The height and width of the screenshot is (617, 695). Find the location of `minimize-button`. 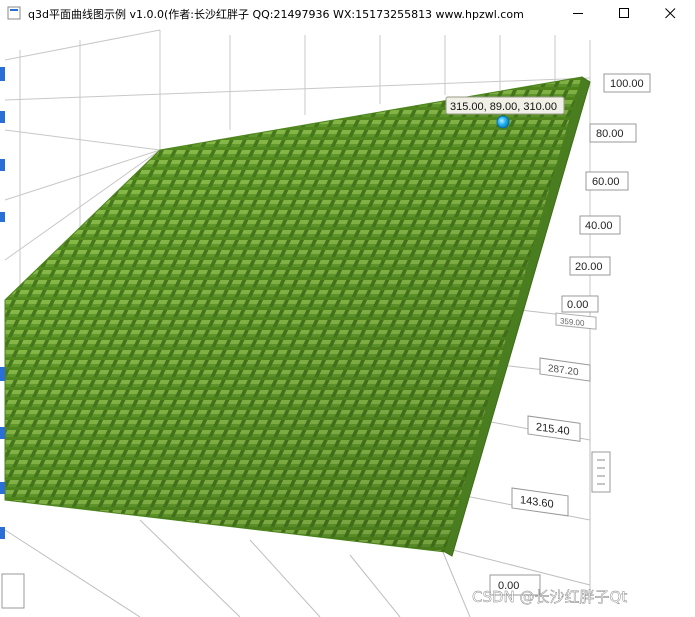

minimize-button is located at coordinates (579, 13).